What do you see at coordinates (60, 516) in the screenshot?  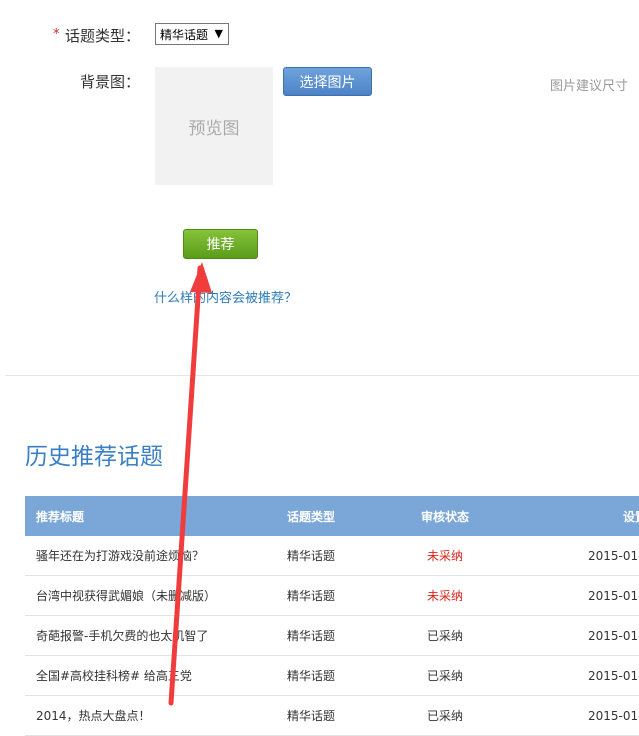 I see `column-header-title: 推荐标题` at bounding box center [60, 516].